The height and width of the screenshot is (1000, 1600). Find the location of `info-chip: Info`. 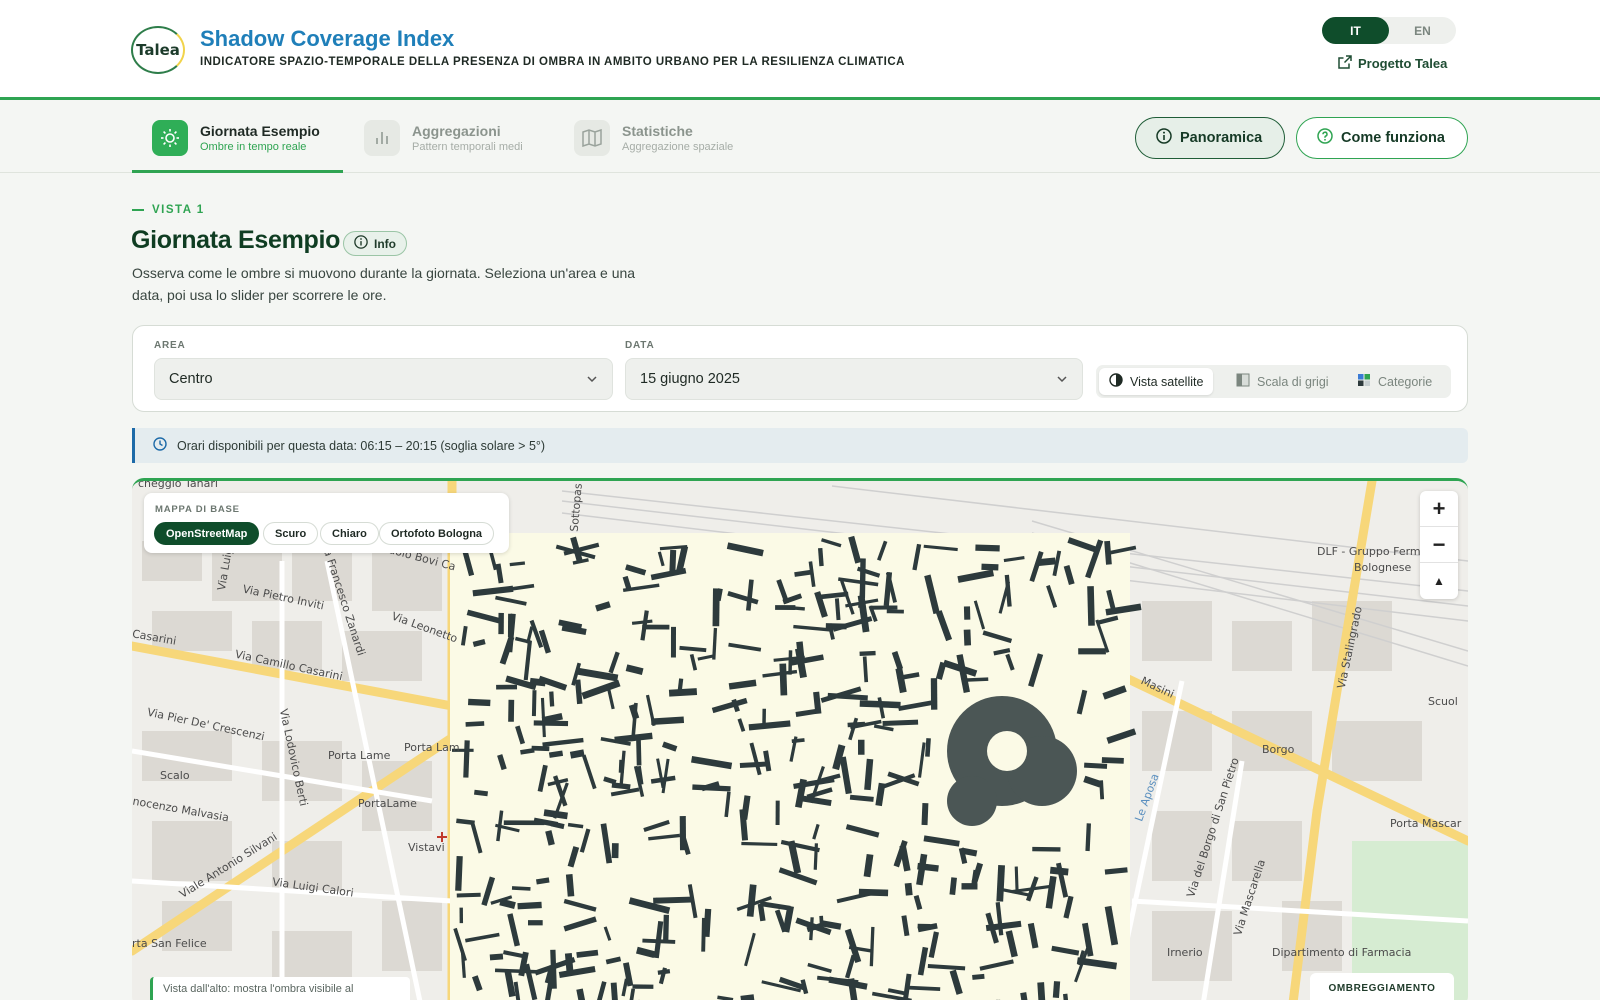

info-chip: Info is located at coordinates (375, 243).